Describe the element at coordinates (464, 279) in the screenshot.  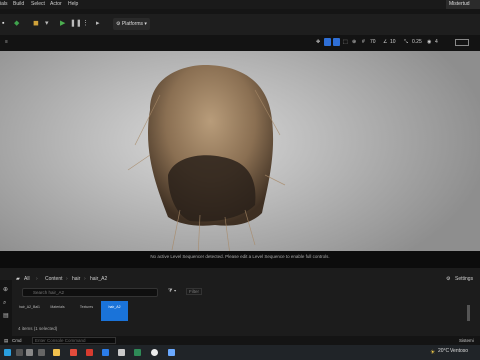
I see `settings-label: Settings` at that location.